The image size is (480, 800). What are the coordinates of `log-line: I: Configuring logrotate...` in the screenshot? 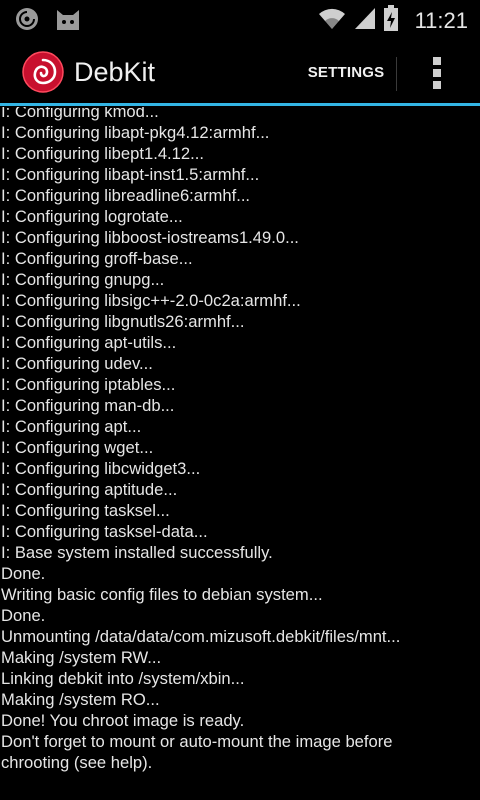 It's located at (92, 216).